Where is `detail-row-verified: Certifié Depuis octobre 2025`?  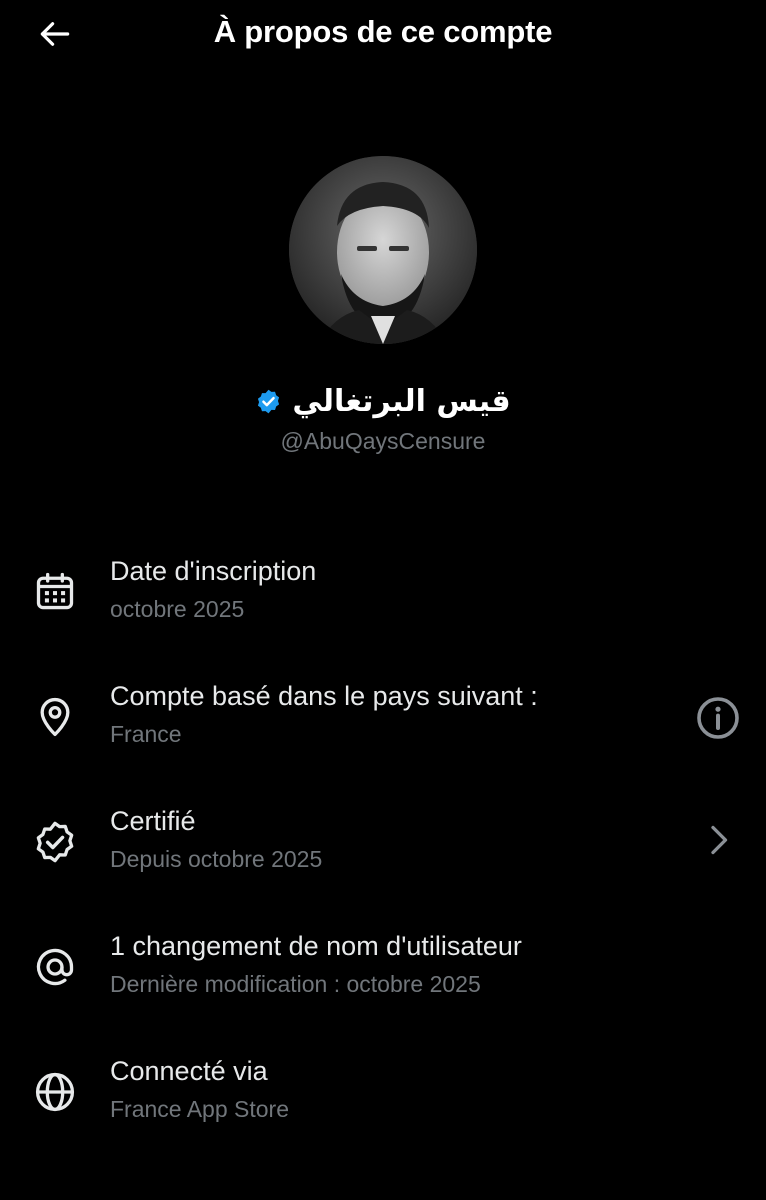 detail-row-verified: Certifié Depuis octobre 2025 is located at coordinates (383, 860).